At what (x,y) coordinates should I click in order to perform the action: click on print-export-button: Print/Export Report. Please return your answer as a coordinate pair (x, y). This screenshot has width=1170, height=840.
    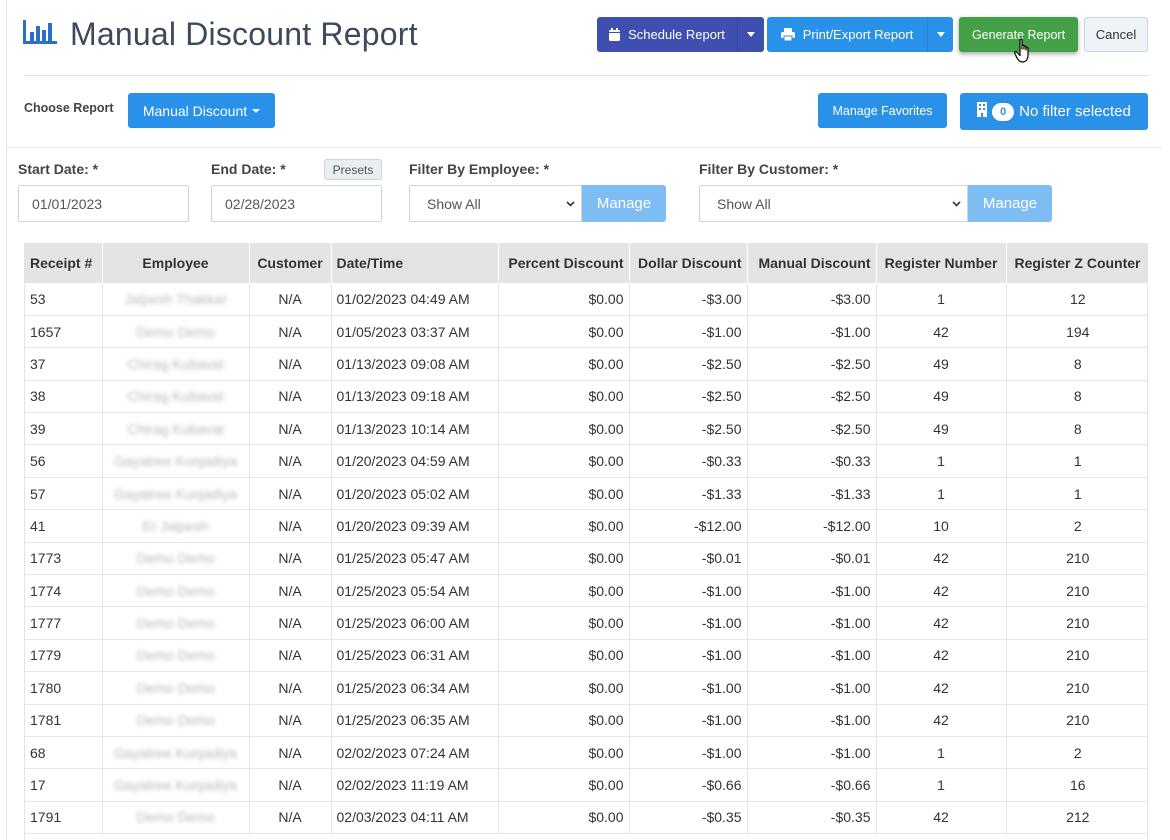
    Looking at the image, I should click on (847, 34).